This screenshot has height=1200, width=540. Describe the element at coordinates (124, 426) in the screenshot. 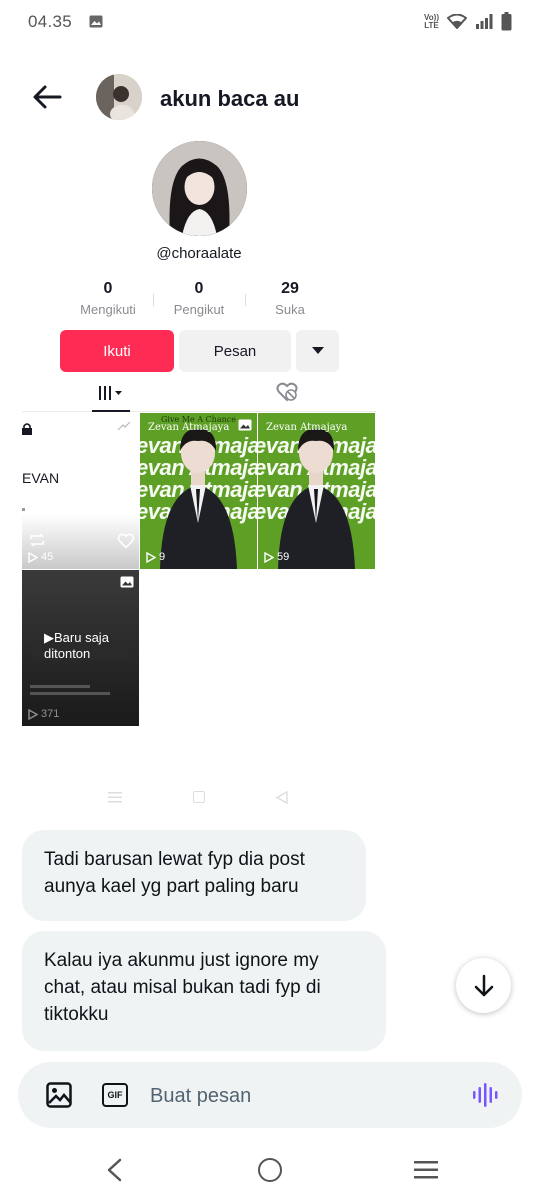

I see `trend-icon` at that location.